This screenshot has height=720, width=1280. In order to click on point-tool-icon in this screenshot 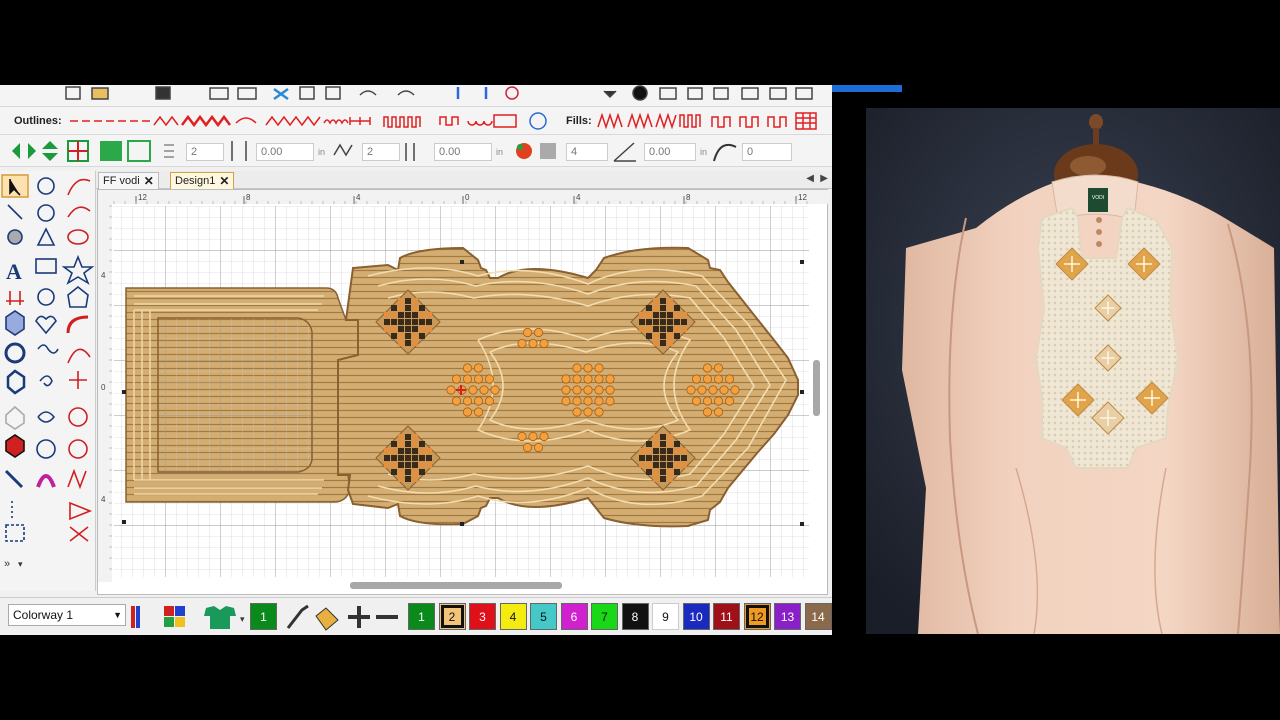, I will do `click(46, 213)`.